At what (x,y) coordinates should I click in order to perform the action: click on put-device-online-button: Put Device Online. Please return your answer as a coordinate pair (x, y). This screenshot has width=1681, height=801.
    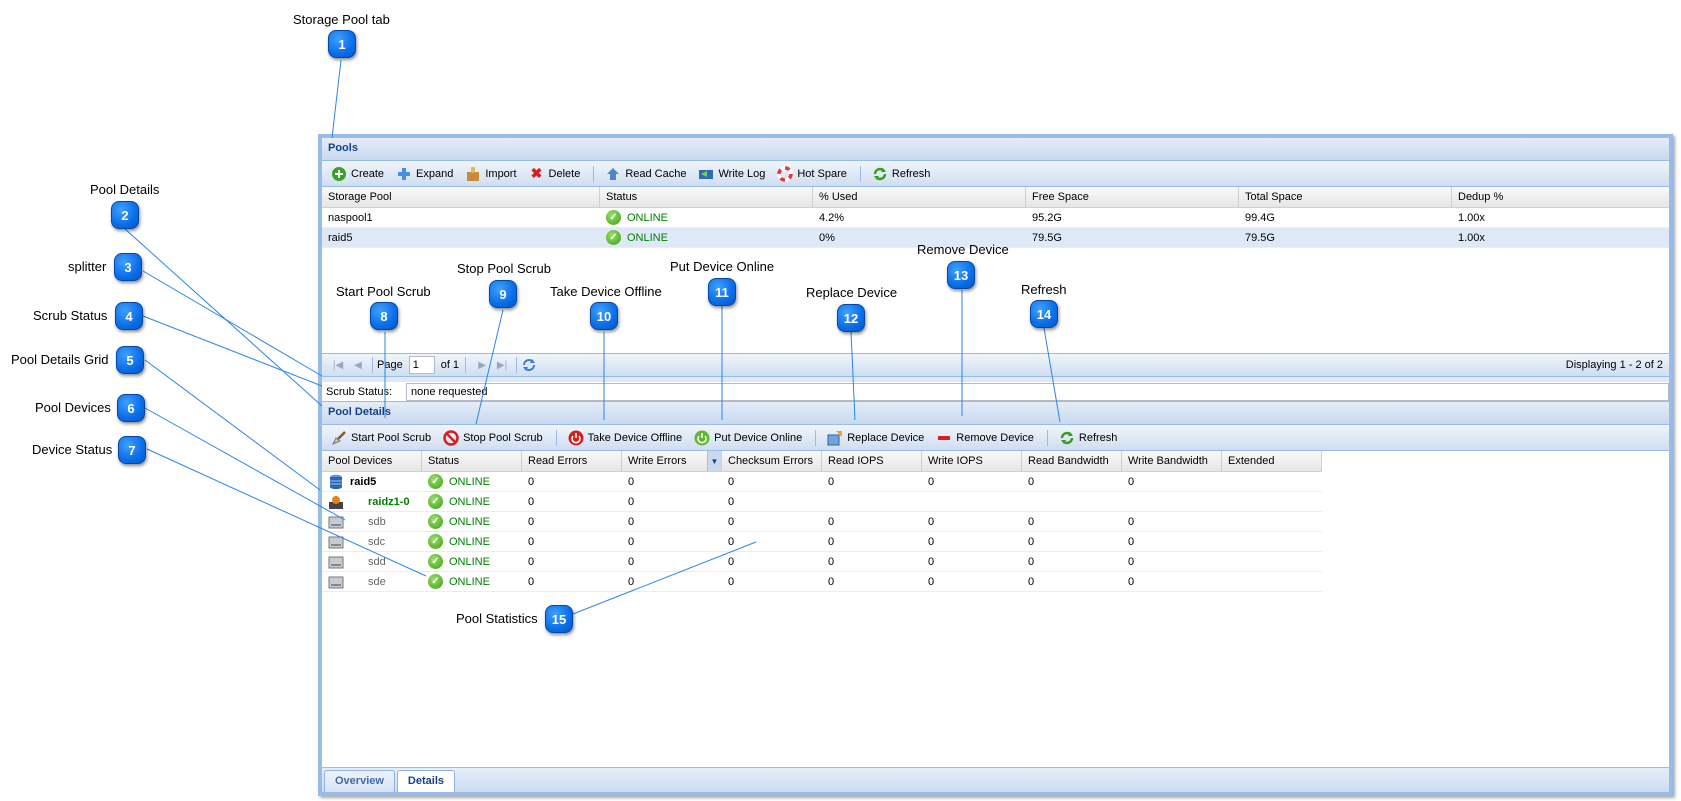
    Looking at the image, I should click on (748, 438).